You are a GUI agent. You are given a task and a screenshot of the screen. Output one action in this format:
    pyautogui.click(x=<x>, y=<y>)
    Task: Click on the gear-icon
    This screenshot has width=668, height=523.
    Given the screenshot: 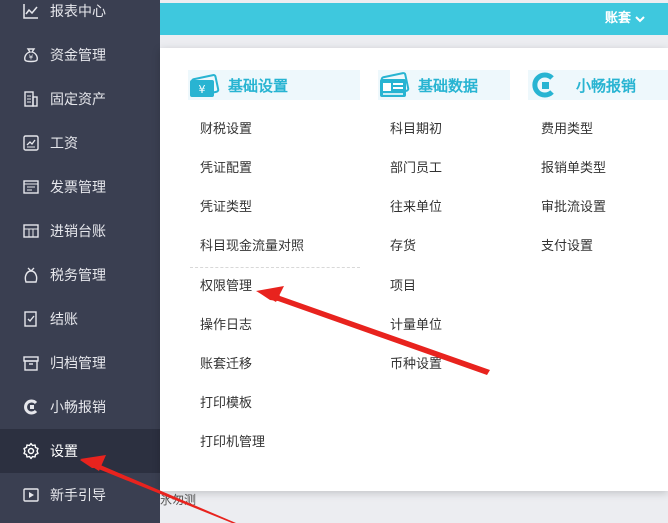 What is the action you would take?
    pyautogui.click(x=31, y=451)
    